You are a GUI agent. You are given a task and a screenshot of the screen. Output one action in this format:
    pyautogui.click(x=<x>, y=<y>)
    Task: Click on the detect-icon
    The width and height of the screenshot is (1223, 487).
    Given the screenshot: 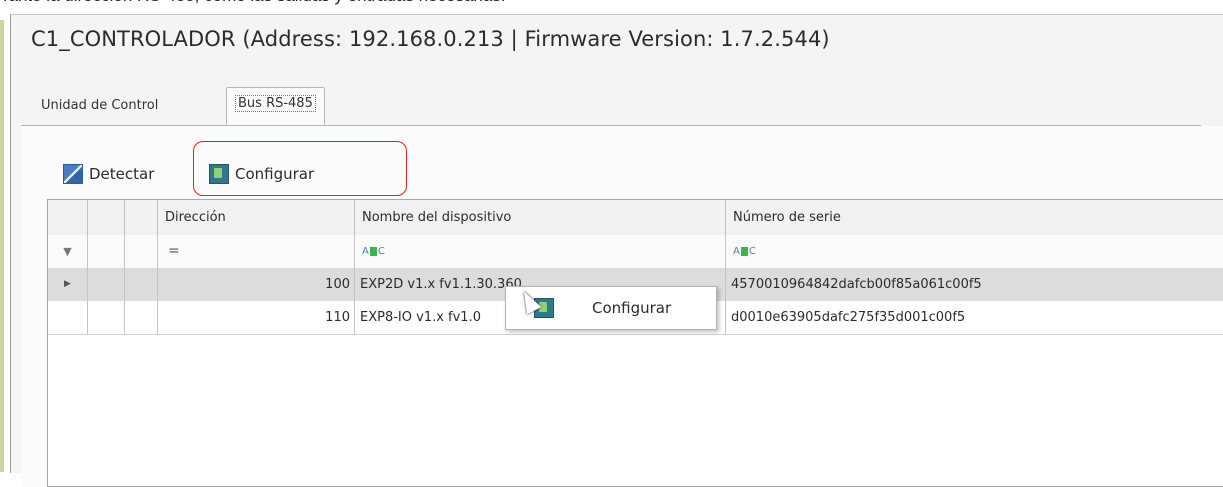 What is the action you would take?
    pyautogui.click(x=73, y=174)
    